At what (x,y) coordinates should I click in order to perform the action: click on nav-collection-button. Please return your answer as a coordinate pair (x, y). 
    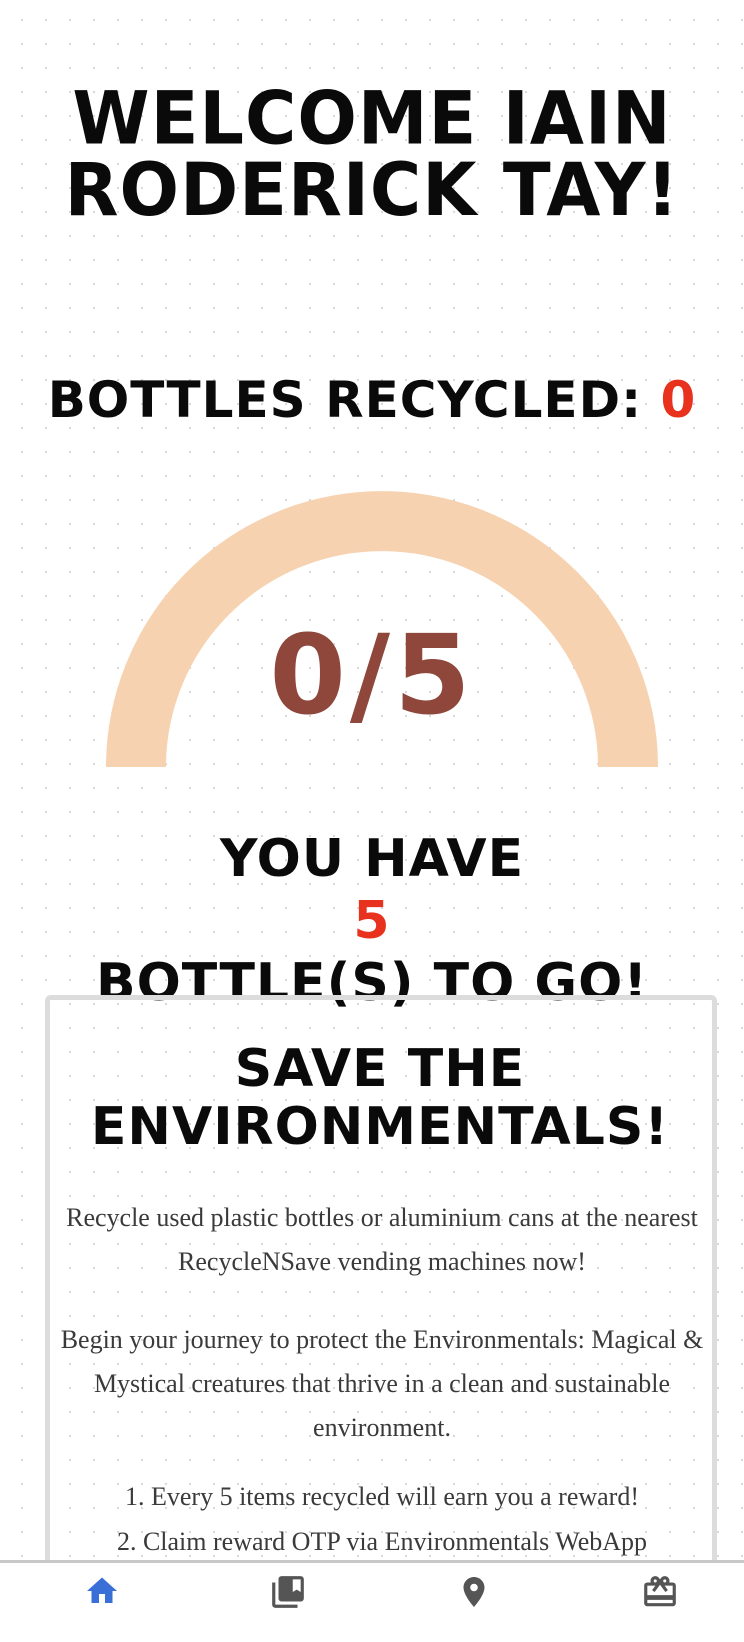
    Looking at the image, I should click on (288, 1603).